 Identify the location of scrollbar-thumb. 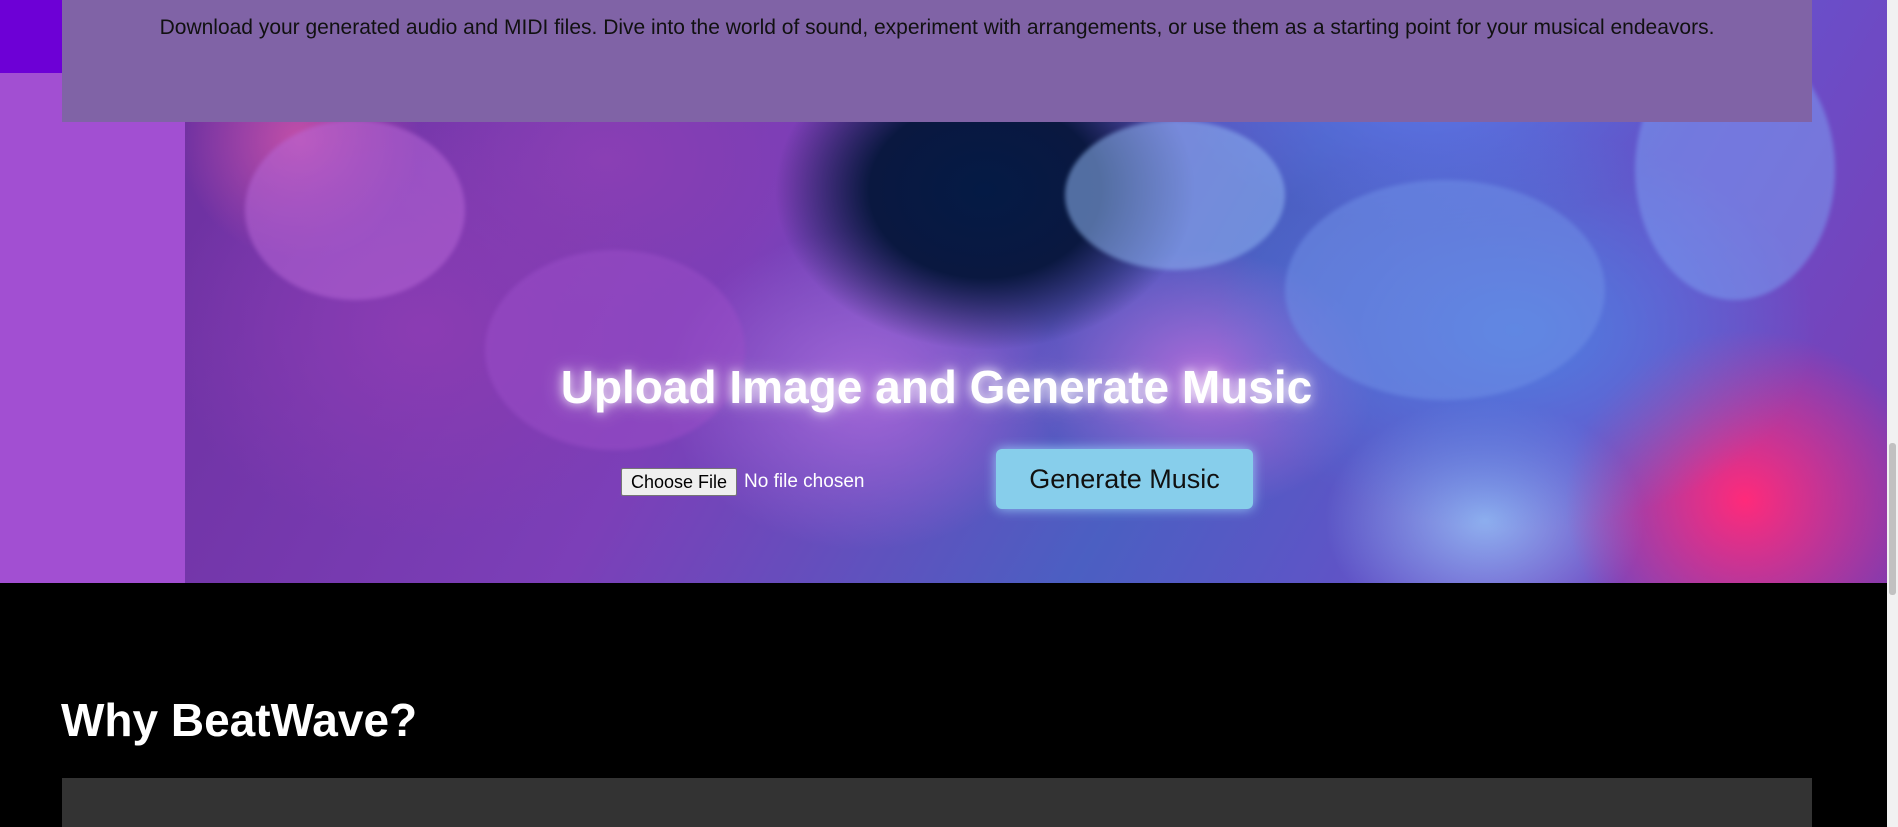
(1892, 519).